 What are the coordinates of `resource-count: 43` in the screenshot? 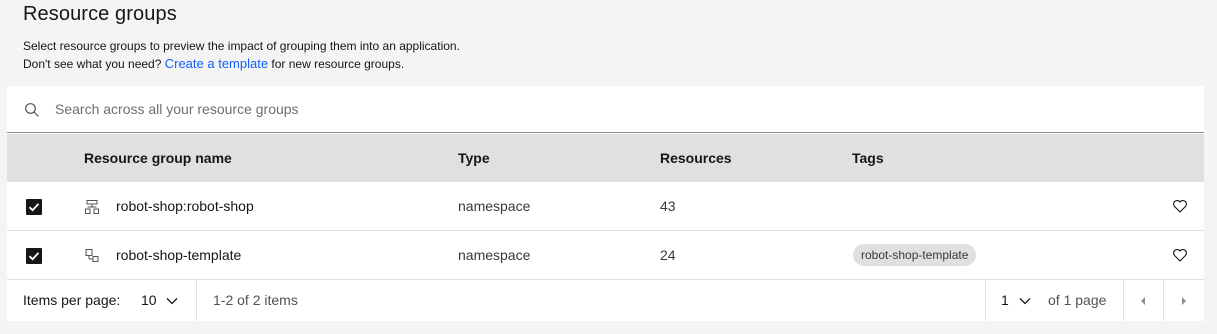 It's located at (668, 206).